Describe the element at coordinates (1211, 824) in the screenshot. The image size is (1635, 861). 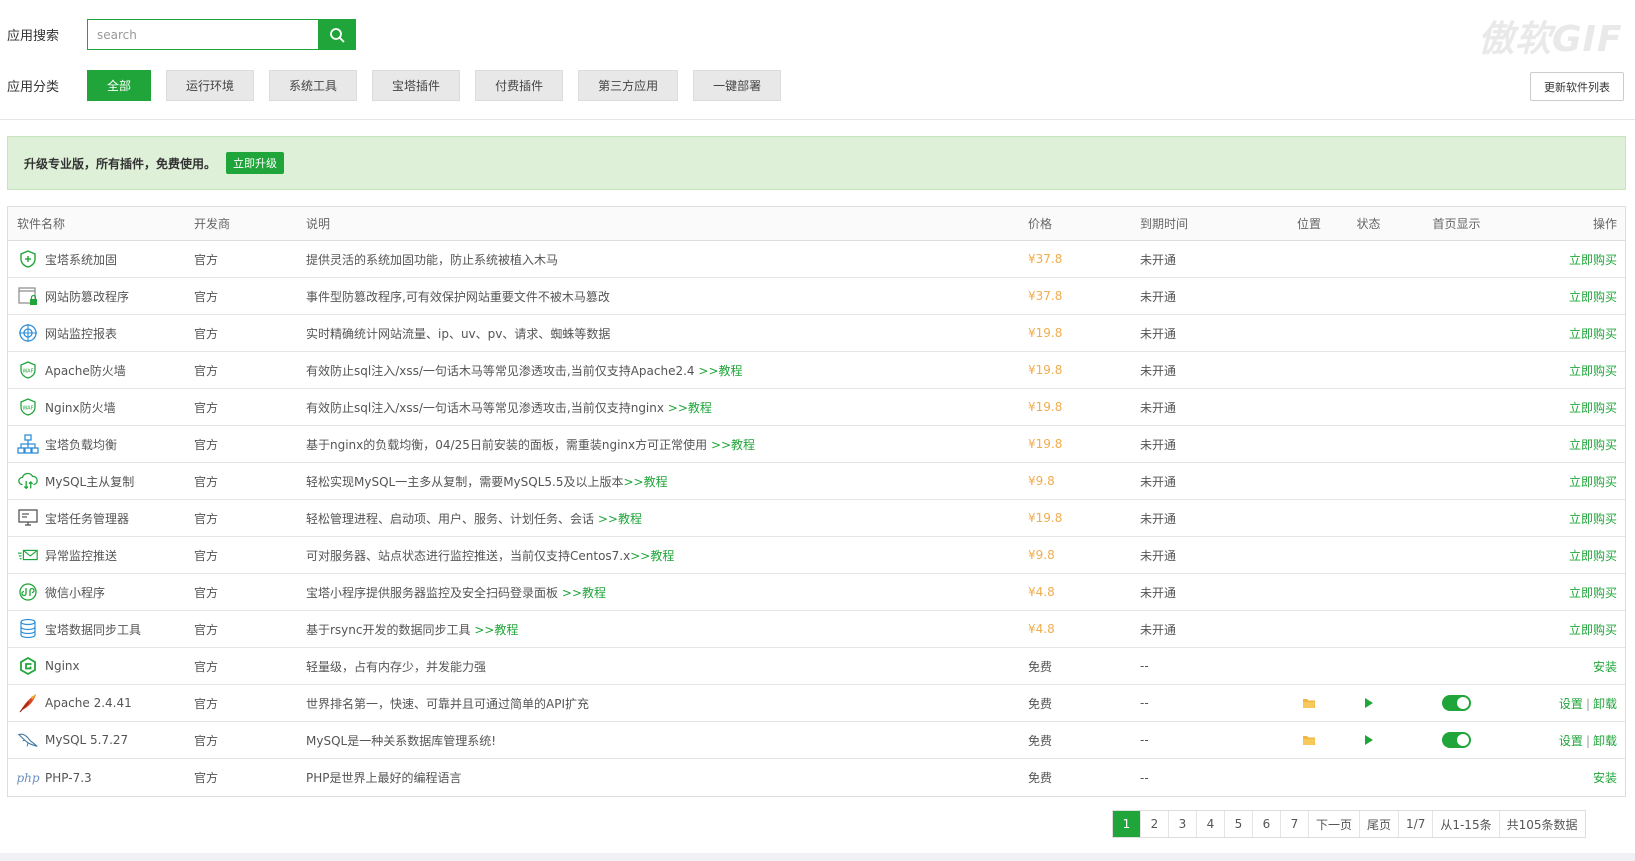
I see `page-number: 4` at that location.